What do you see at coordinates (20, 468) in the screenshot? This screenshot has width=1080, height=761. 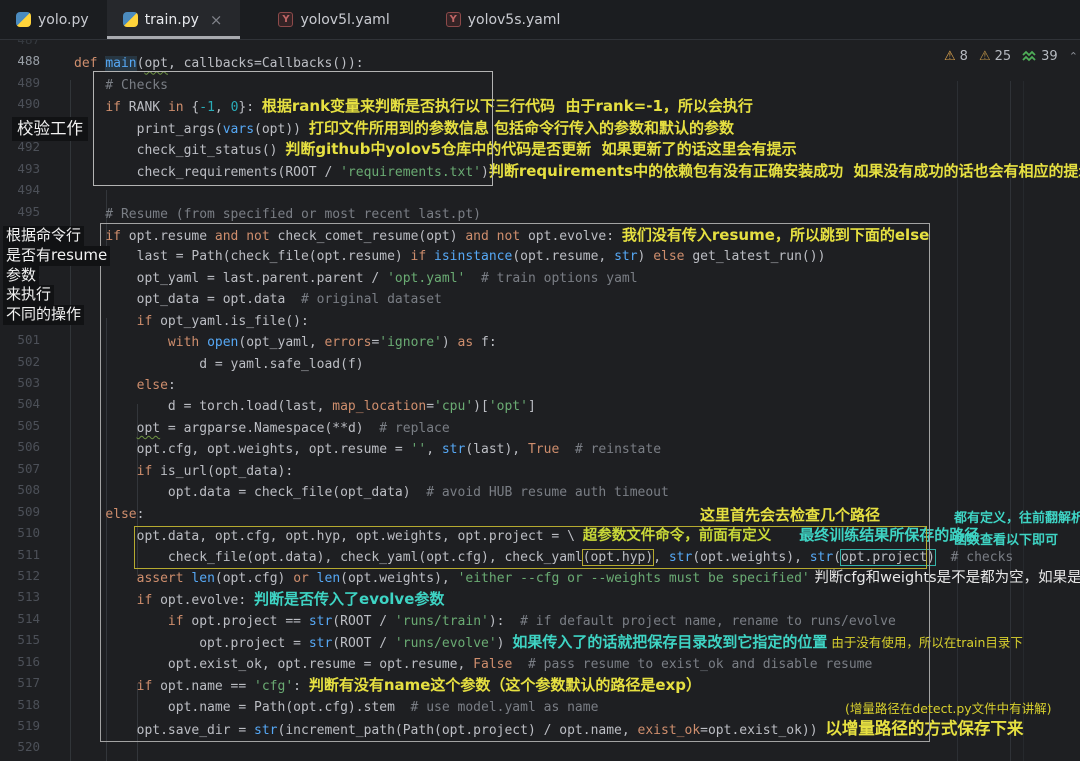 I see `line-number: 507` at bounding box center [20, 468].